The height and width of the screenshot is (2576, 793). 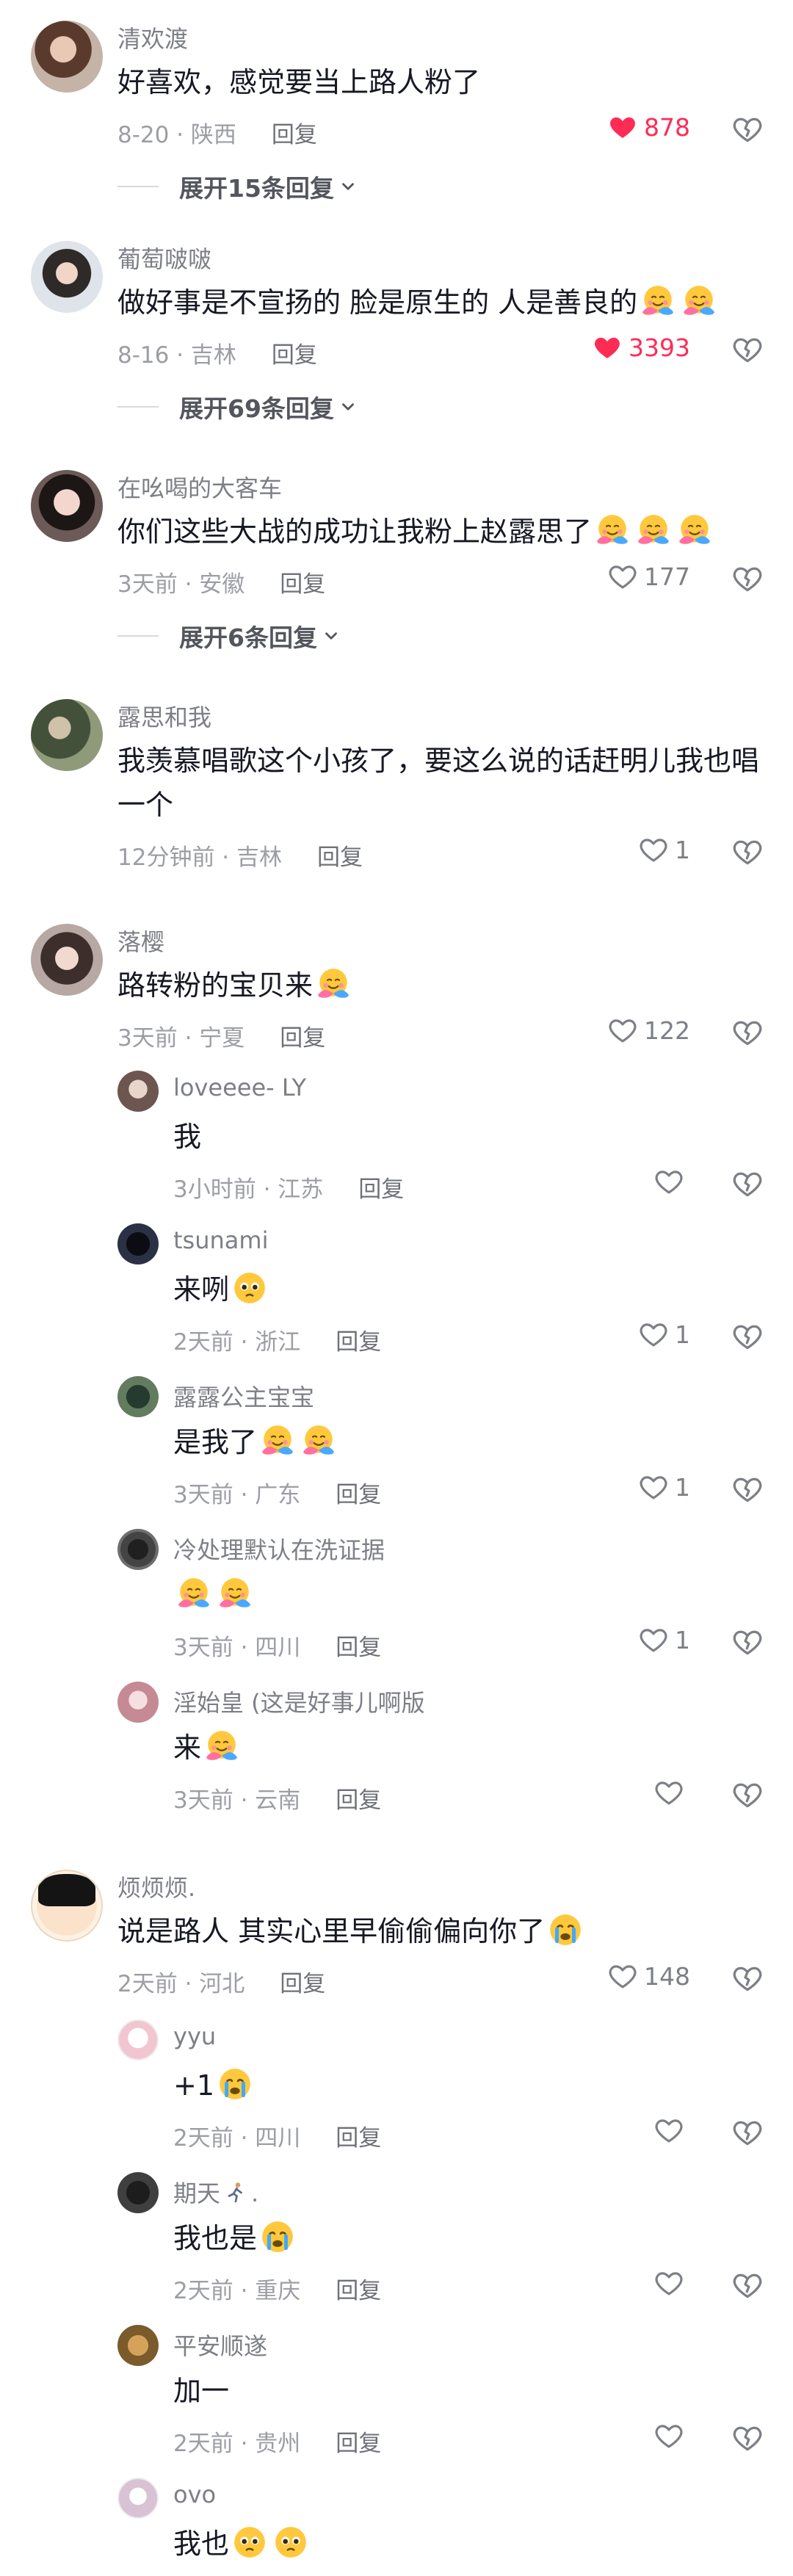 I want to click on comment-meta: 3天前 · 四川 回复, so click(x=277, y=1648).